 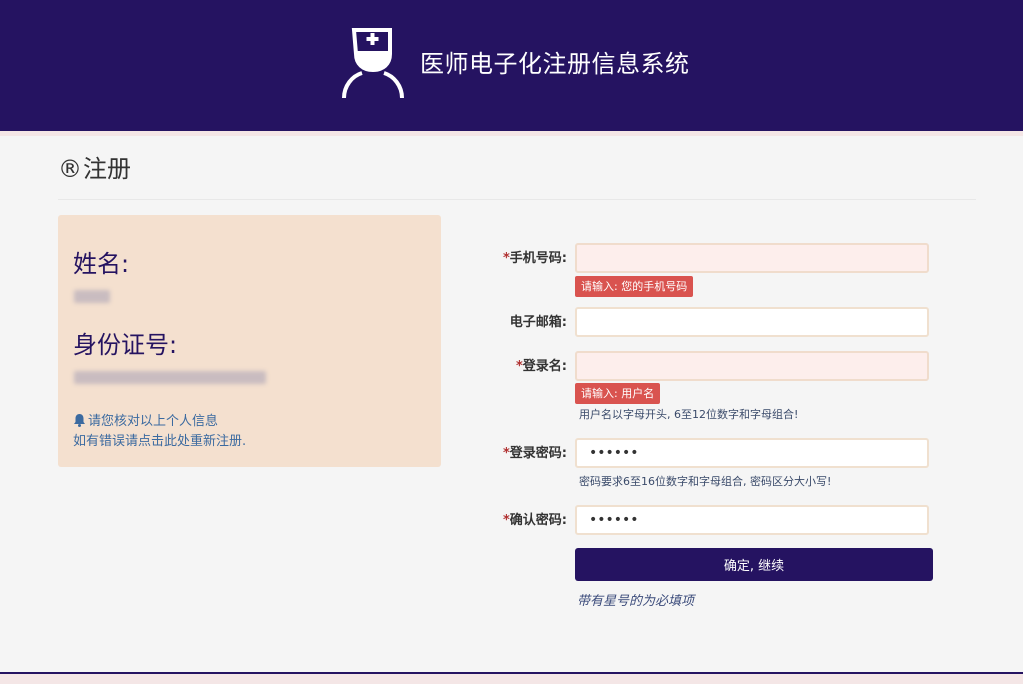 I want to click on submit-button: 确定, 继续, so click(x=754, y=564).